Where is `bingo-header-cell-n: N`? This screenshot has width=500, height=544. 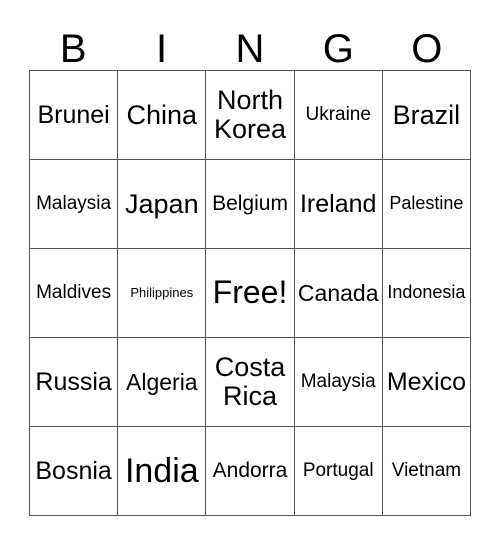
bingo-header-cell-n: N is located at coordinates (250, 39).